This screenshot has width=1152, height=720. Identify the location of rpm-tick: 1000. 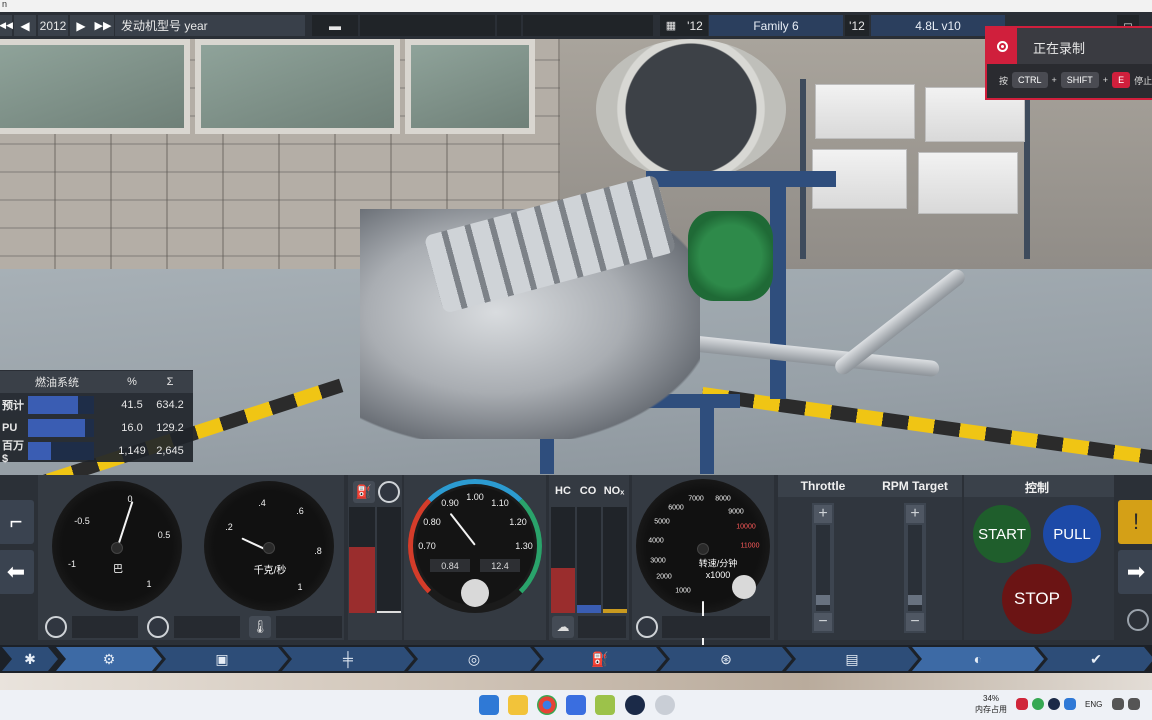
(683, 591).